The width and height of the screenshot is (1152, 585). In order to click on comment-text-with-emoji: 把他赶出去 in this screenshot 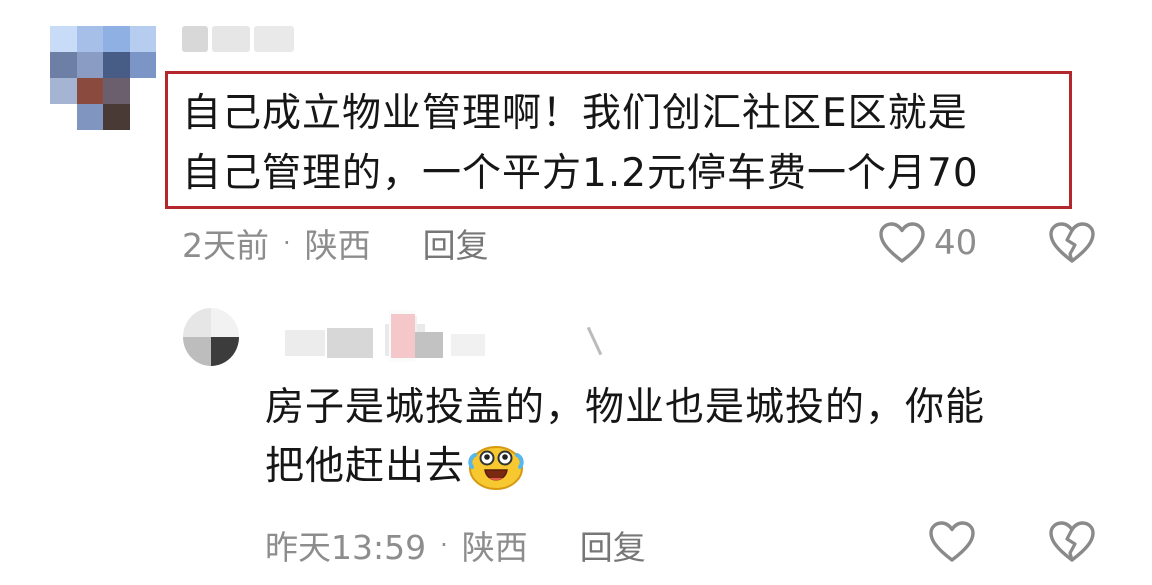, I will do `click(395, 467)`.